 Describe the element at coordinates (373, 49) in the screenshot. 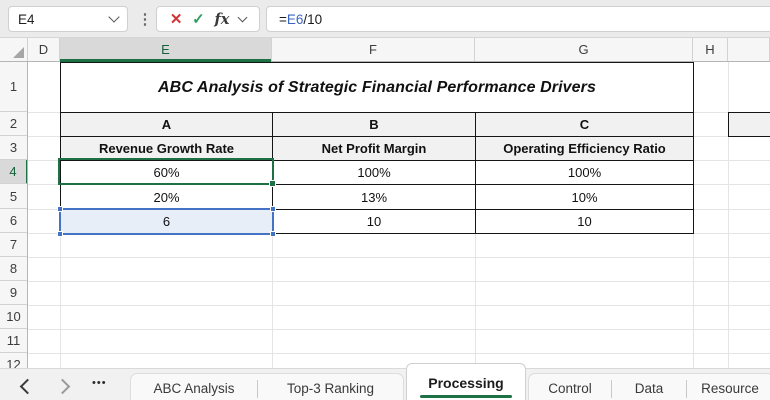

I see `column-header-f: F` at that location.